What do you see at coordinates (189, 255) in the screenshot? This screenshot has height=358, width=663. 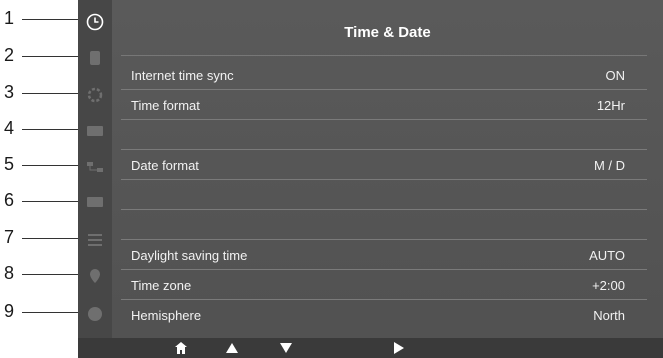 I see `setting-label: Daylight saving time` at bounding box center [189, 255].